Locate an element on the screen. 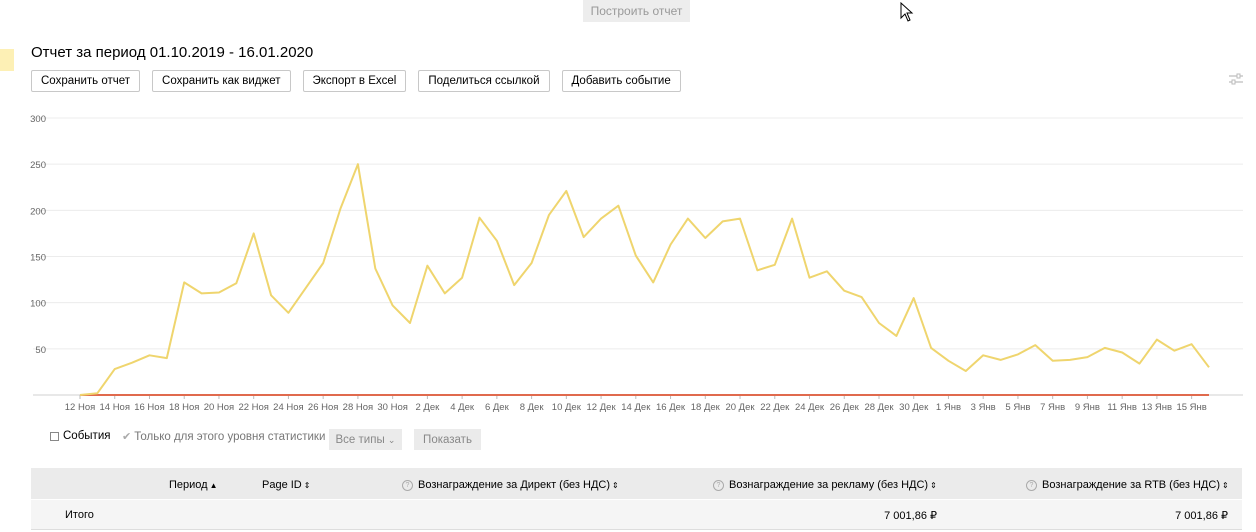 Image resolution: width=1256 pixels, height=532 pixels. x-tick-label: 12 Дек is located at coordinates (602, 407).